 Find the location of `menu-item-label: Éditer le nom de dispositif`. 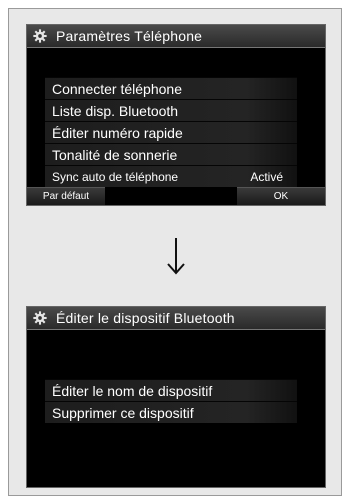

menu-item-label: Éditer le nom de dispositif is located at coordinates (132, 390).